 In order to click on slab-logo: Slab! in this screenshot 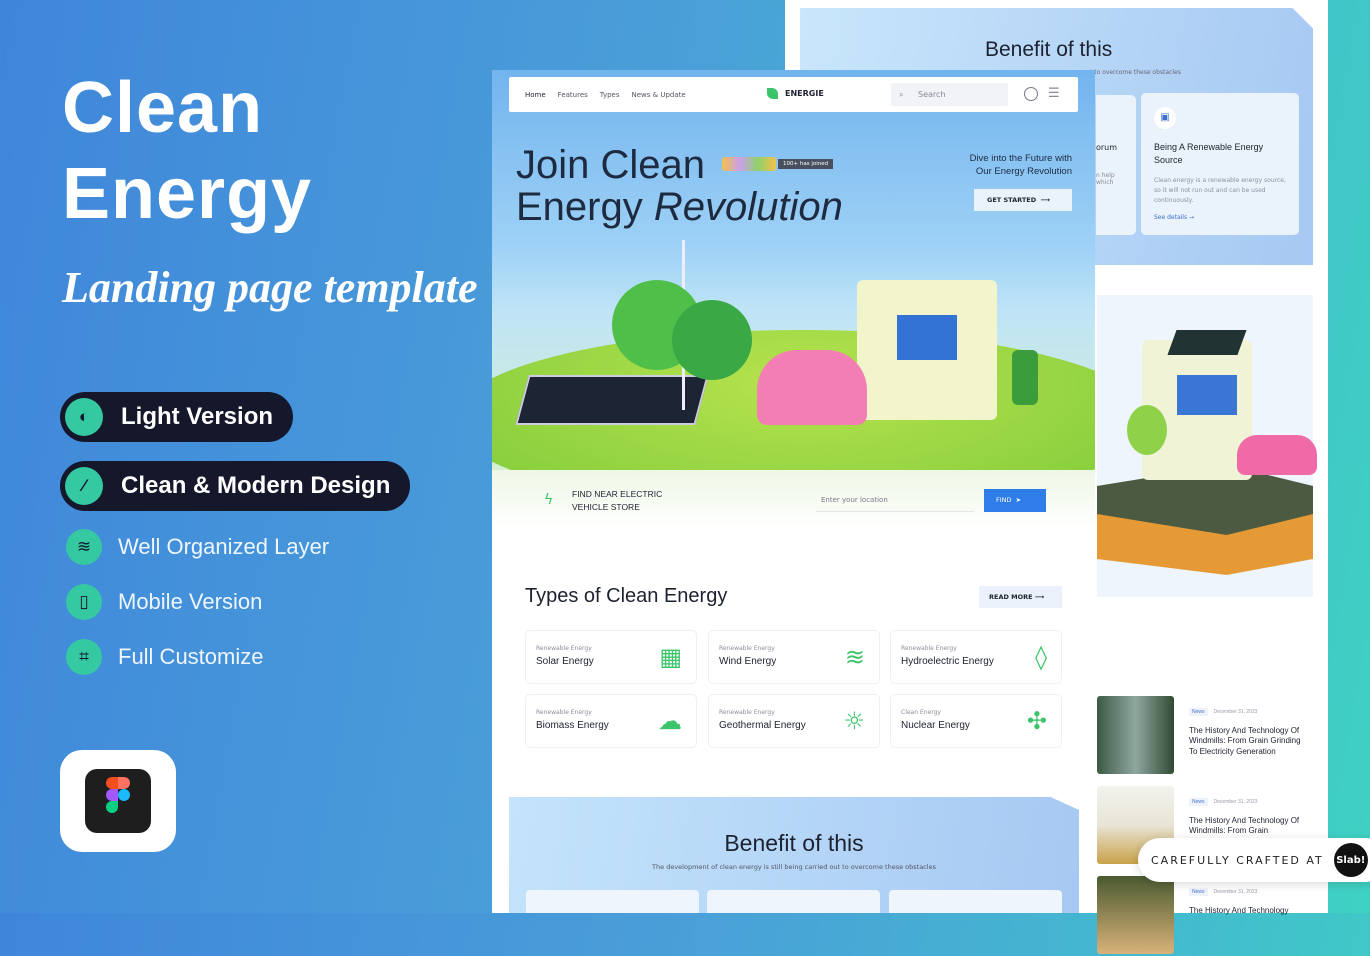, I will do `click(1350, 860)`.